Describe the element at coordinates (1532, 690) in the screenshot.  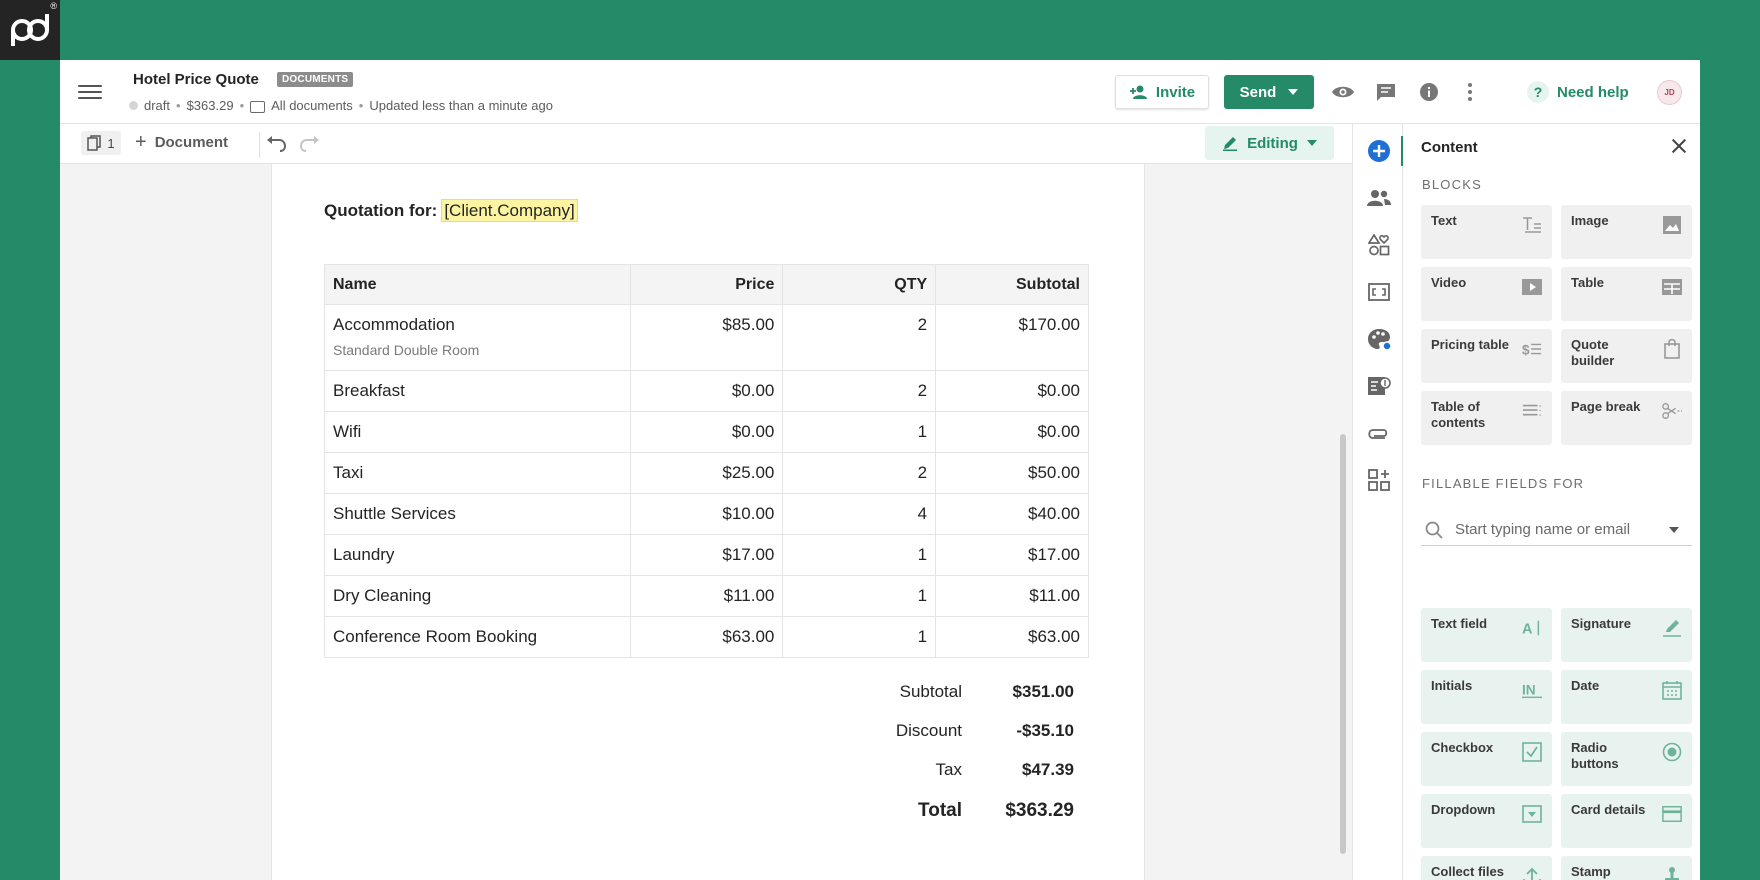
I see `initials-icon: IN` at that location.